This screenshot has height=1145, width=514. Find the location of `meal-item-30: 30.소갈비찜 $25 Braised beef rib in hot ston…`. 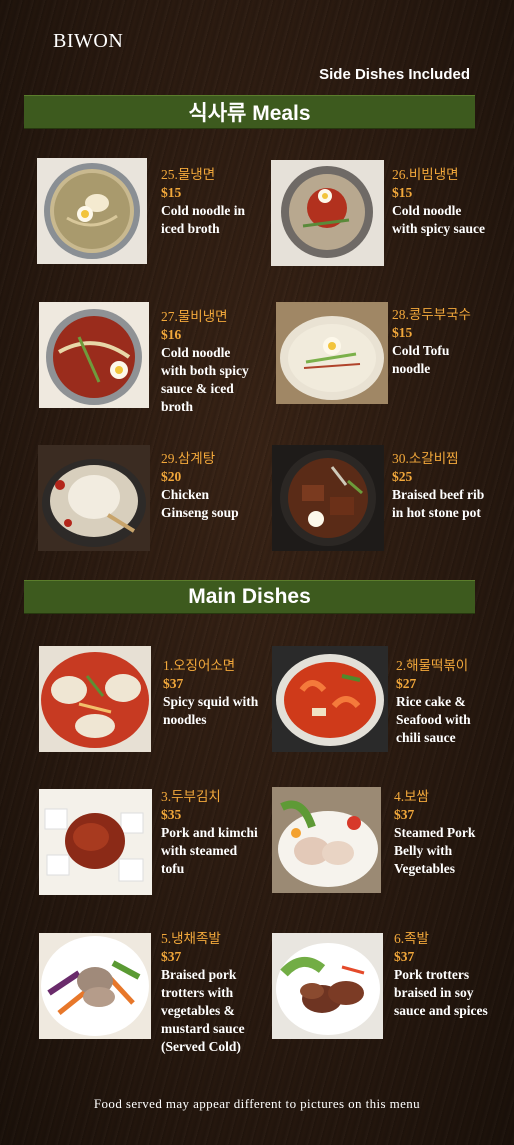

meal-item-30: 30.소갈비찜 $25 Braised beef rib in hot ston… is located at coordinates (441, 486).